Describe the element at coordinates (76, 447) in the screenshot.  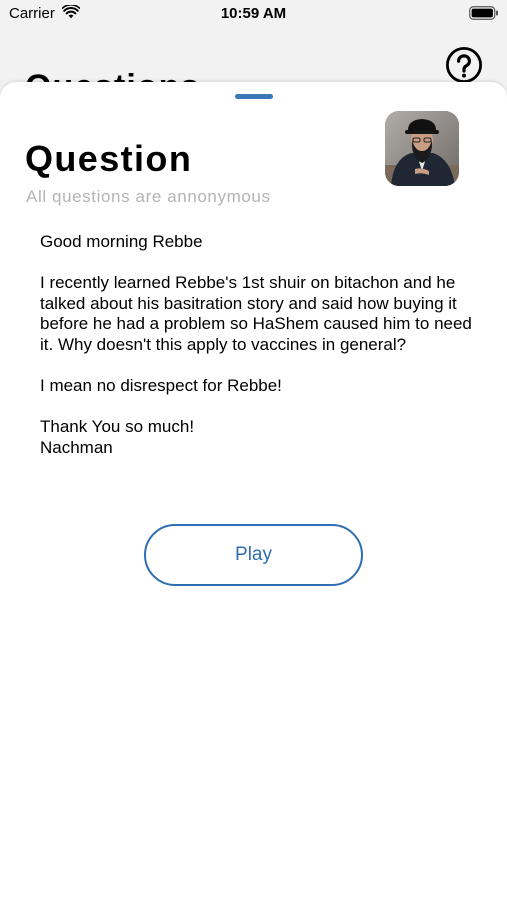
I see `question-signature: Nachman` at that location.